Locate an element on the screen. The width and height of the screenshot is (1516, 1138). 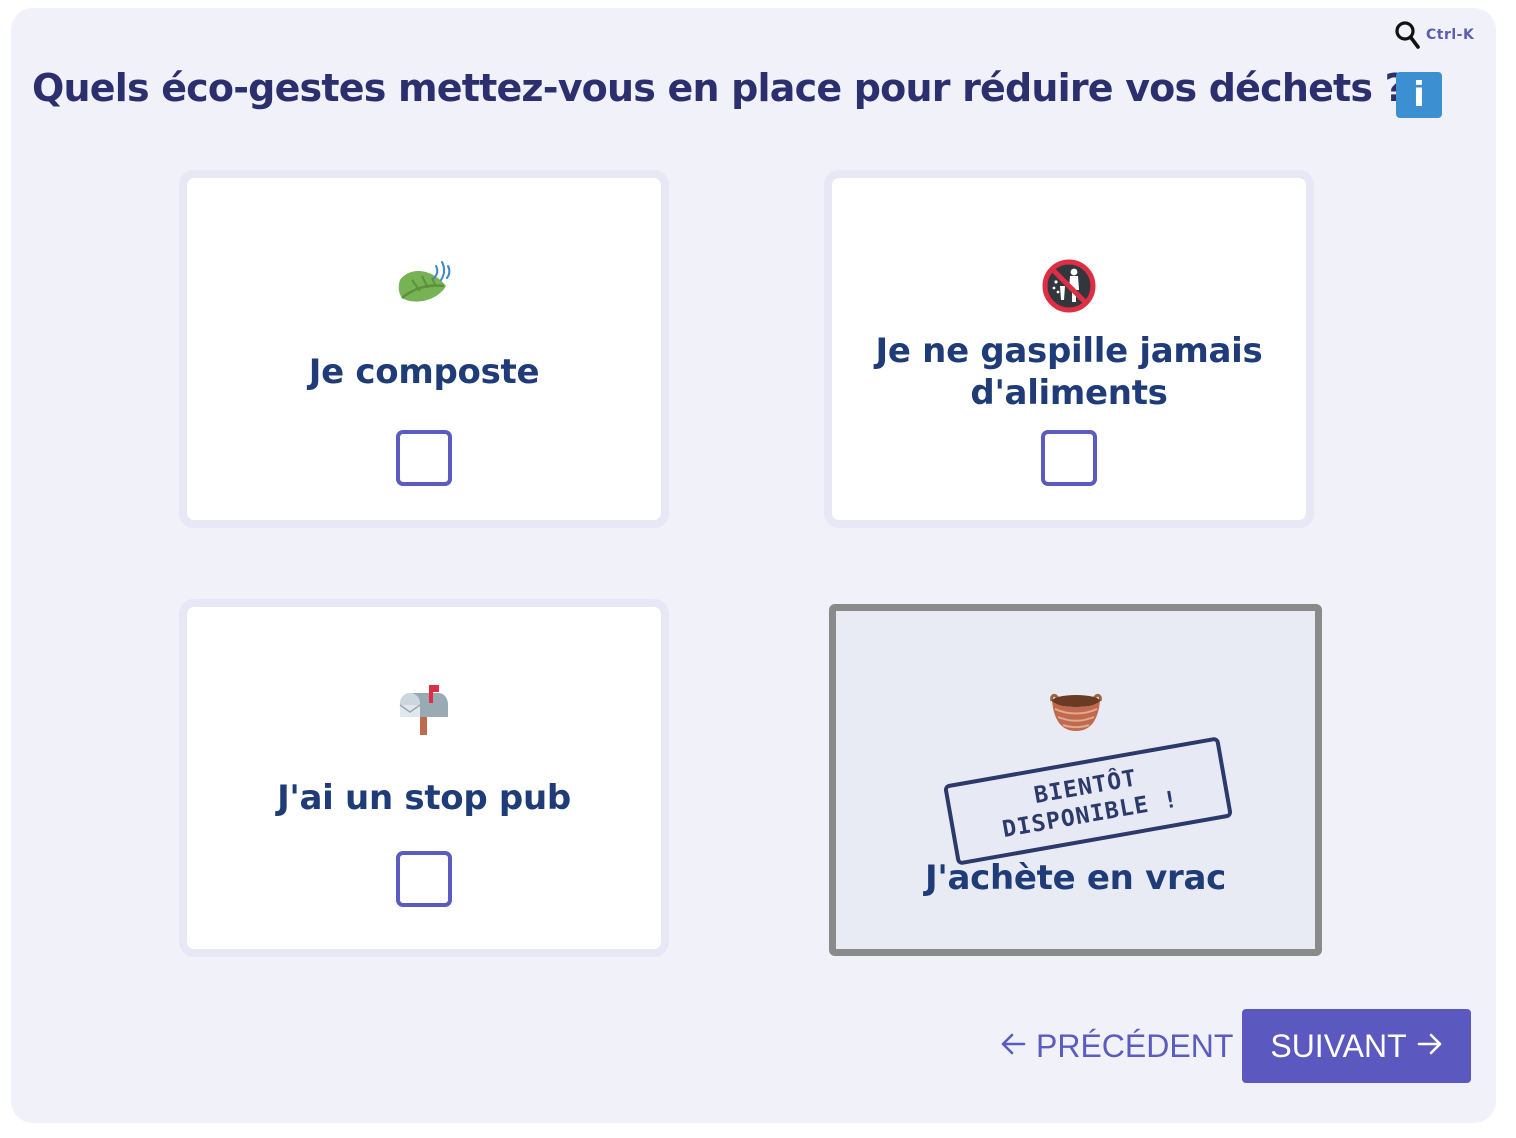
option-label-line2: d'aliments is located at coordinates (1069, 393).